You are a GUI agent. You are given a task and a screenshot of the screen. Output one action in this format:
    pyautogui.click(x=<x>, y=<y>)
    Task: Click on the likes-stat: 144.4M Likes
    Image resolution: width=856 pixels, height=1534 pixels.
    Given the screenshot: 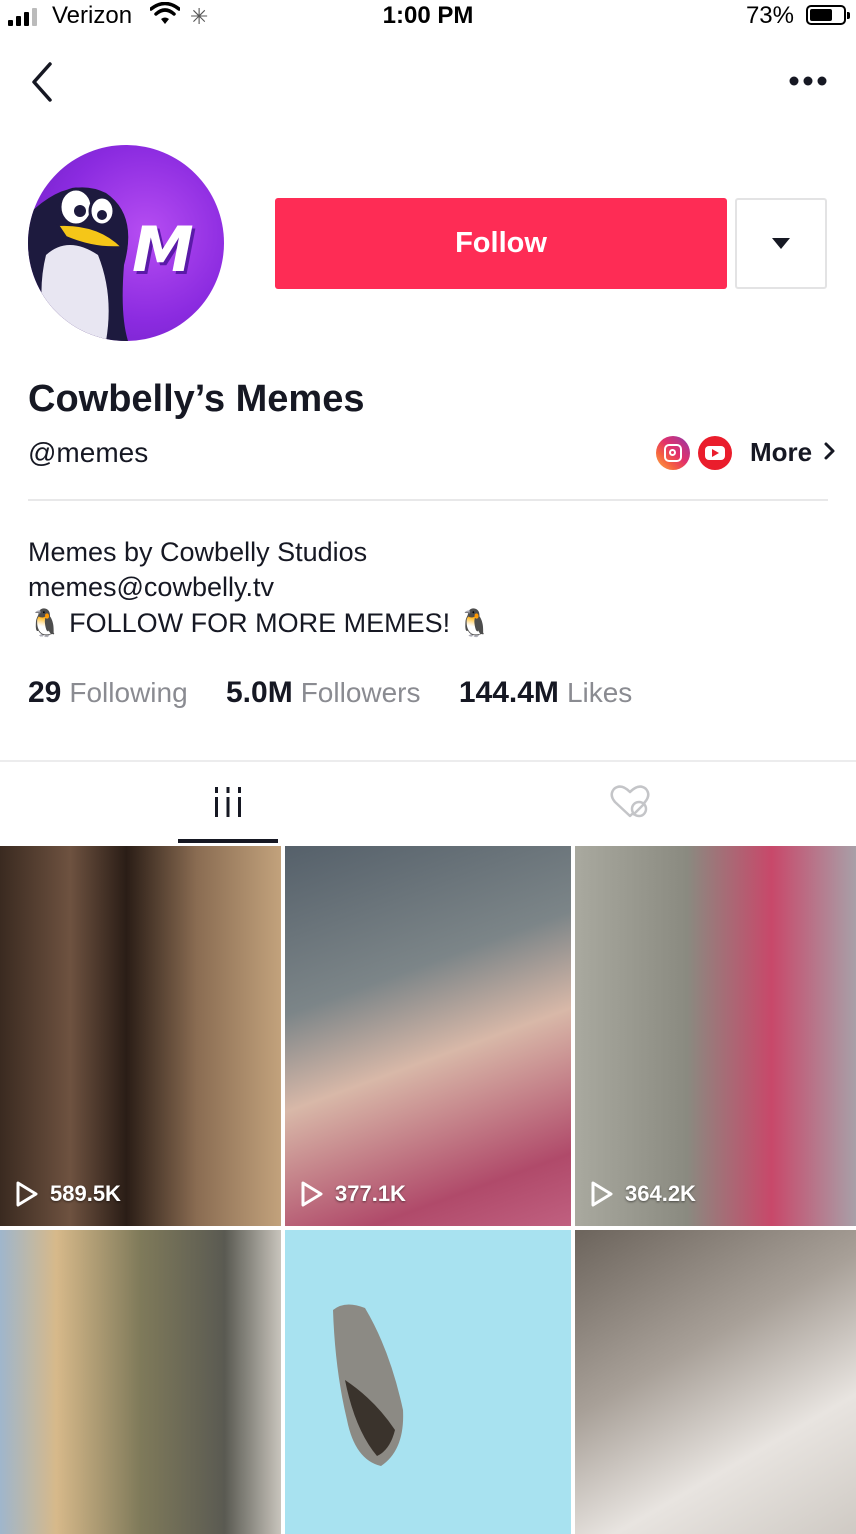 What is the action you would take?
    pyautogui.click(x=545, y=692)
    